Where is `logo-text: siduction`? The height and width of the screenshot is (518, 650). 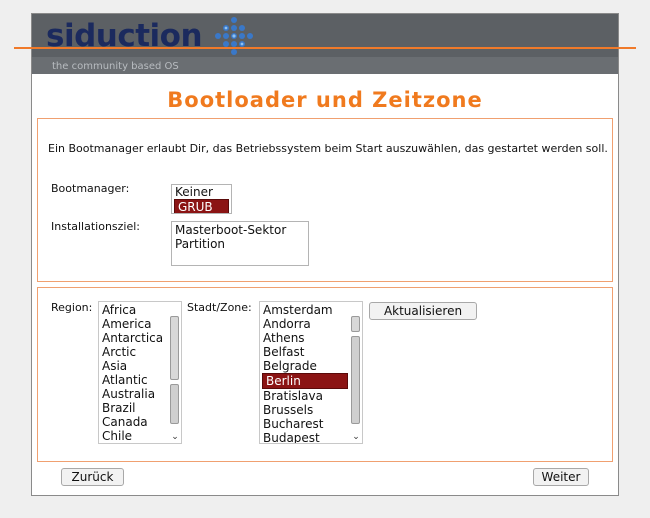
logo-text: siduction is located at coordinates (124, 36).